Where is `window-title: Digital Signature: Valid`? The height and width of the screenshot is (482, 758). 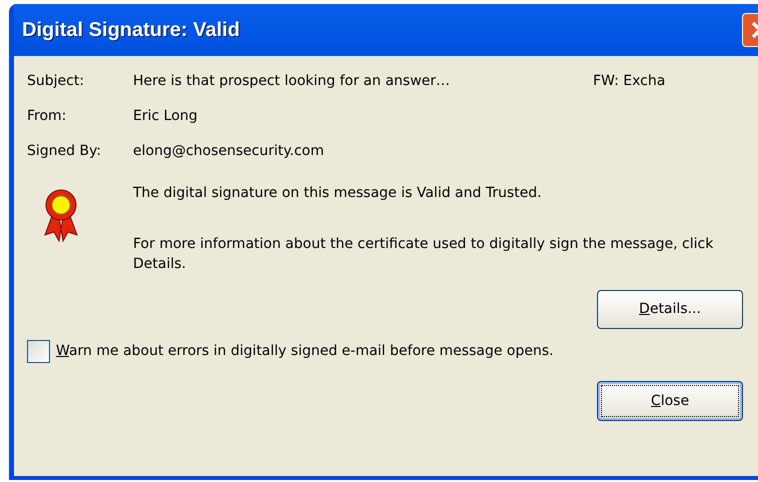 window-title: Digital Signature: Valid is located at coordinates (131, 30).